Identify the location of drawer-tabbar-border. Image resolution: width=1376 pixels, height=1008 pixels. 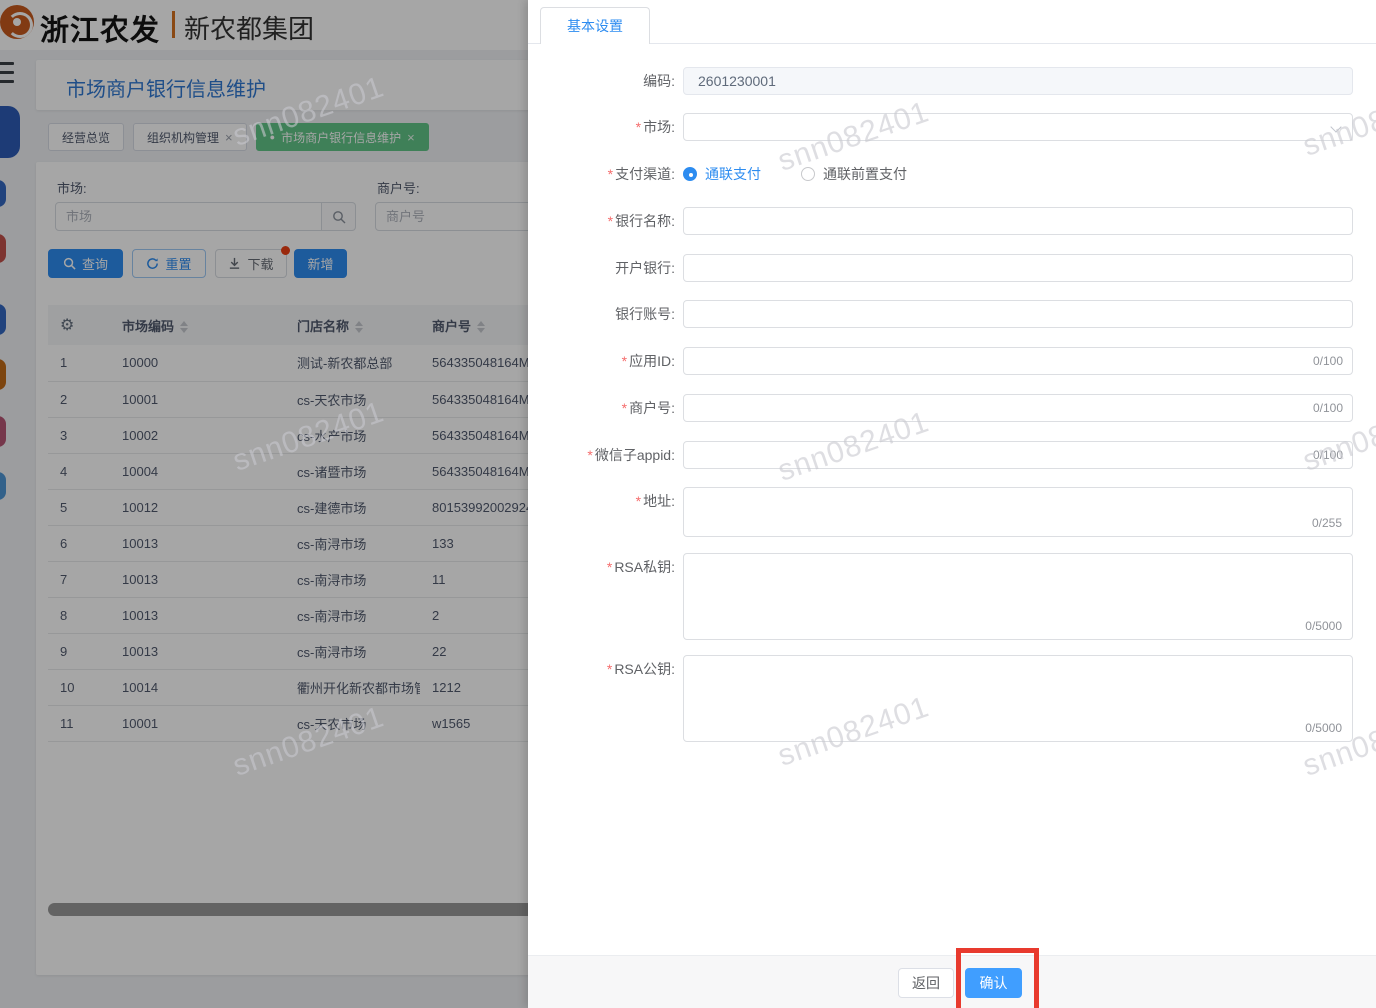
(952, 43).